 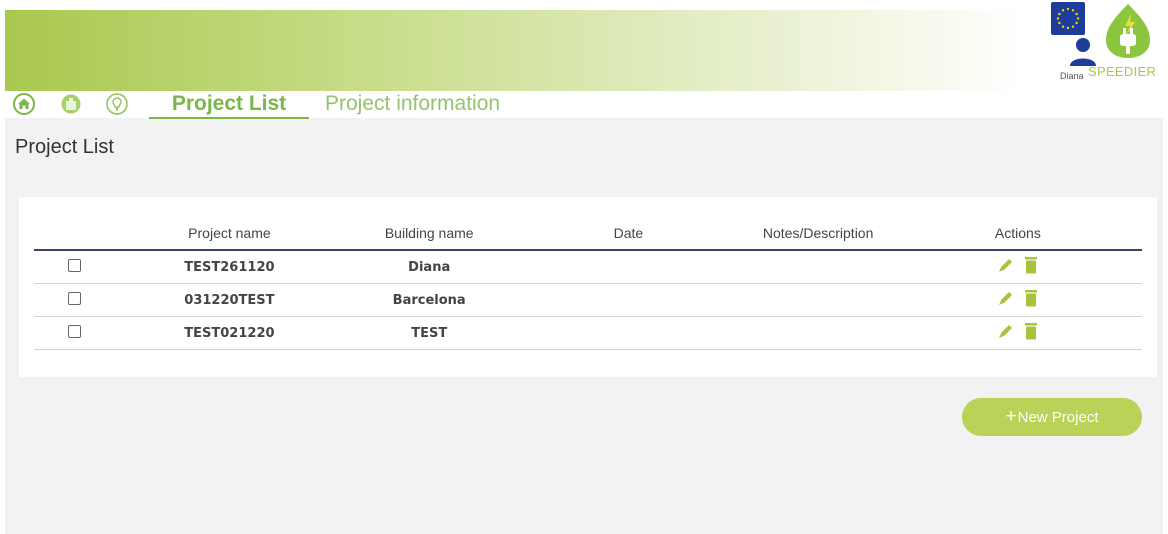 I want to click on building-name-cell: Barcelona, so click(x=429, y=300).